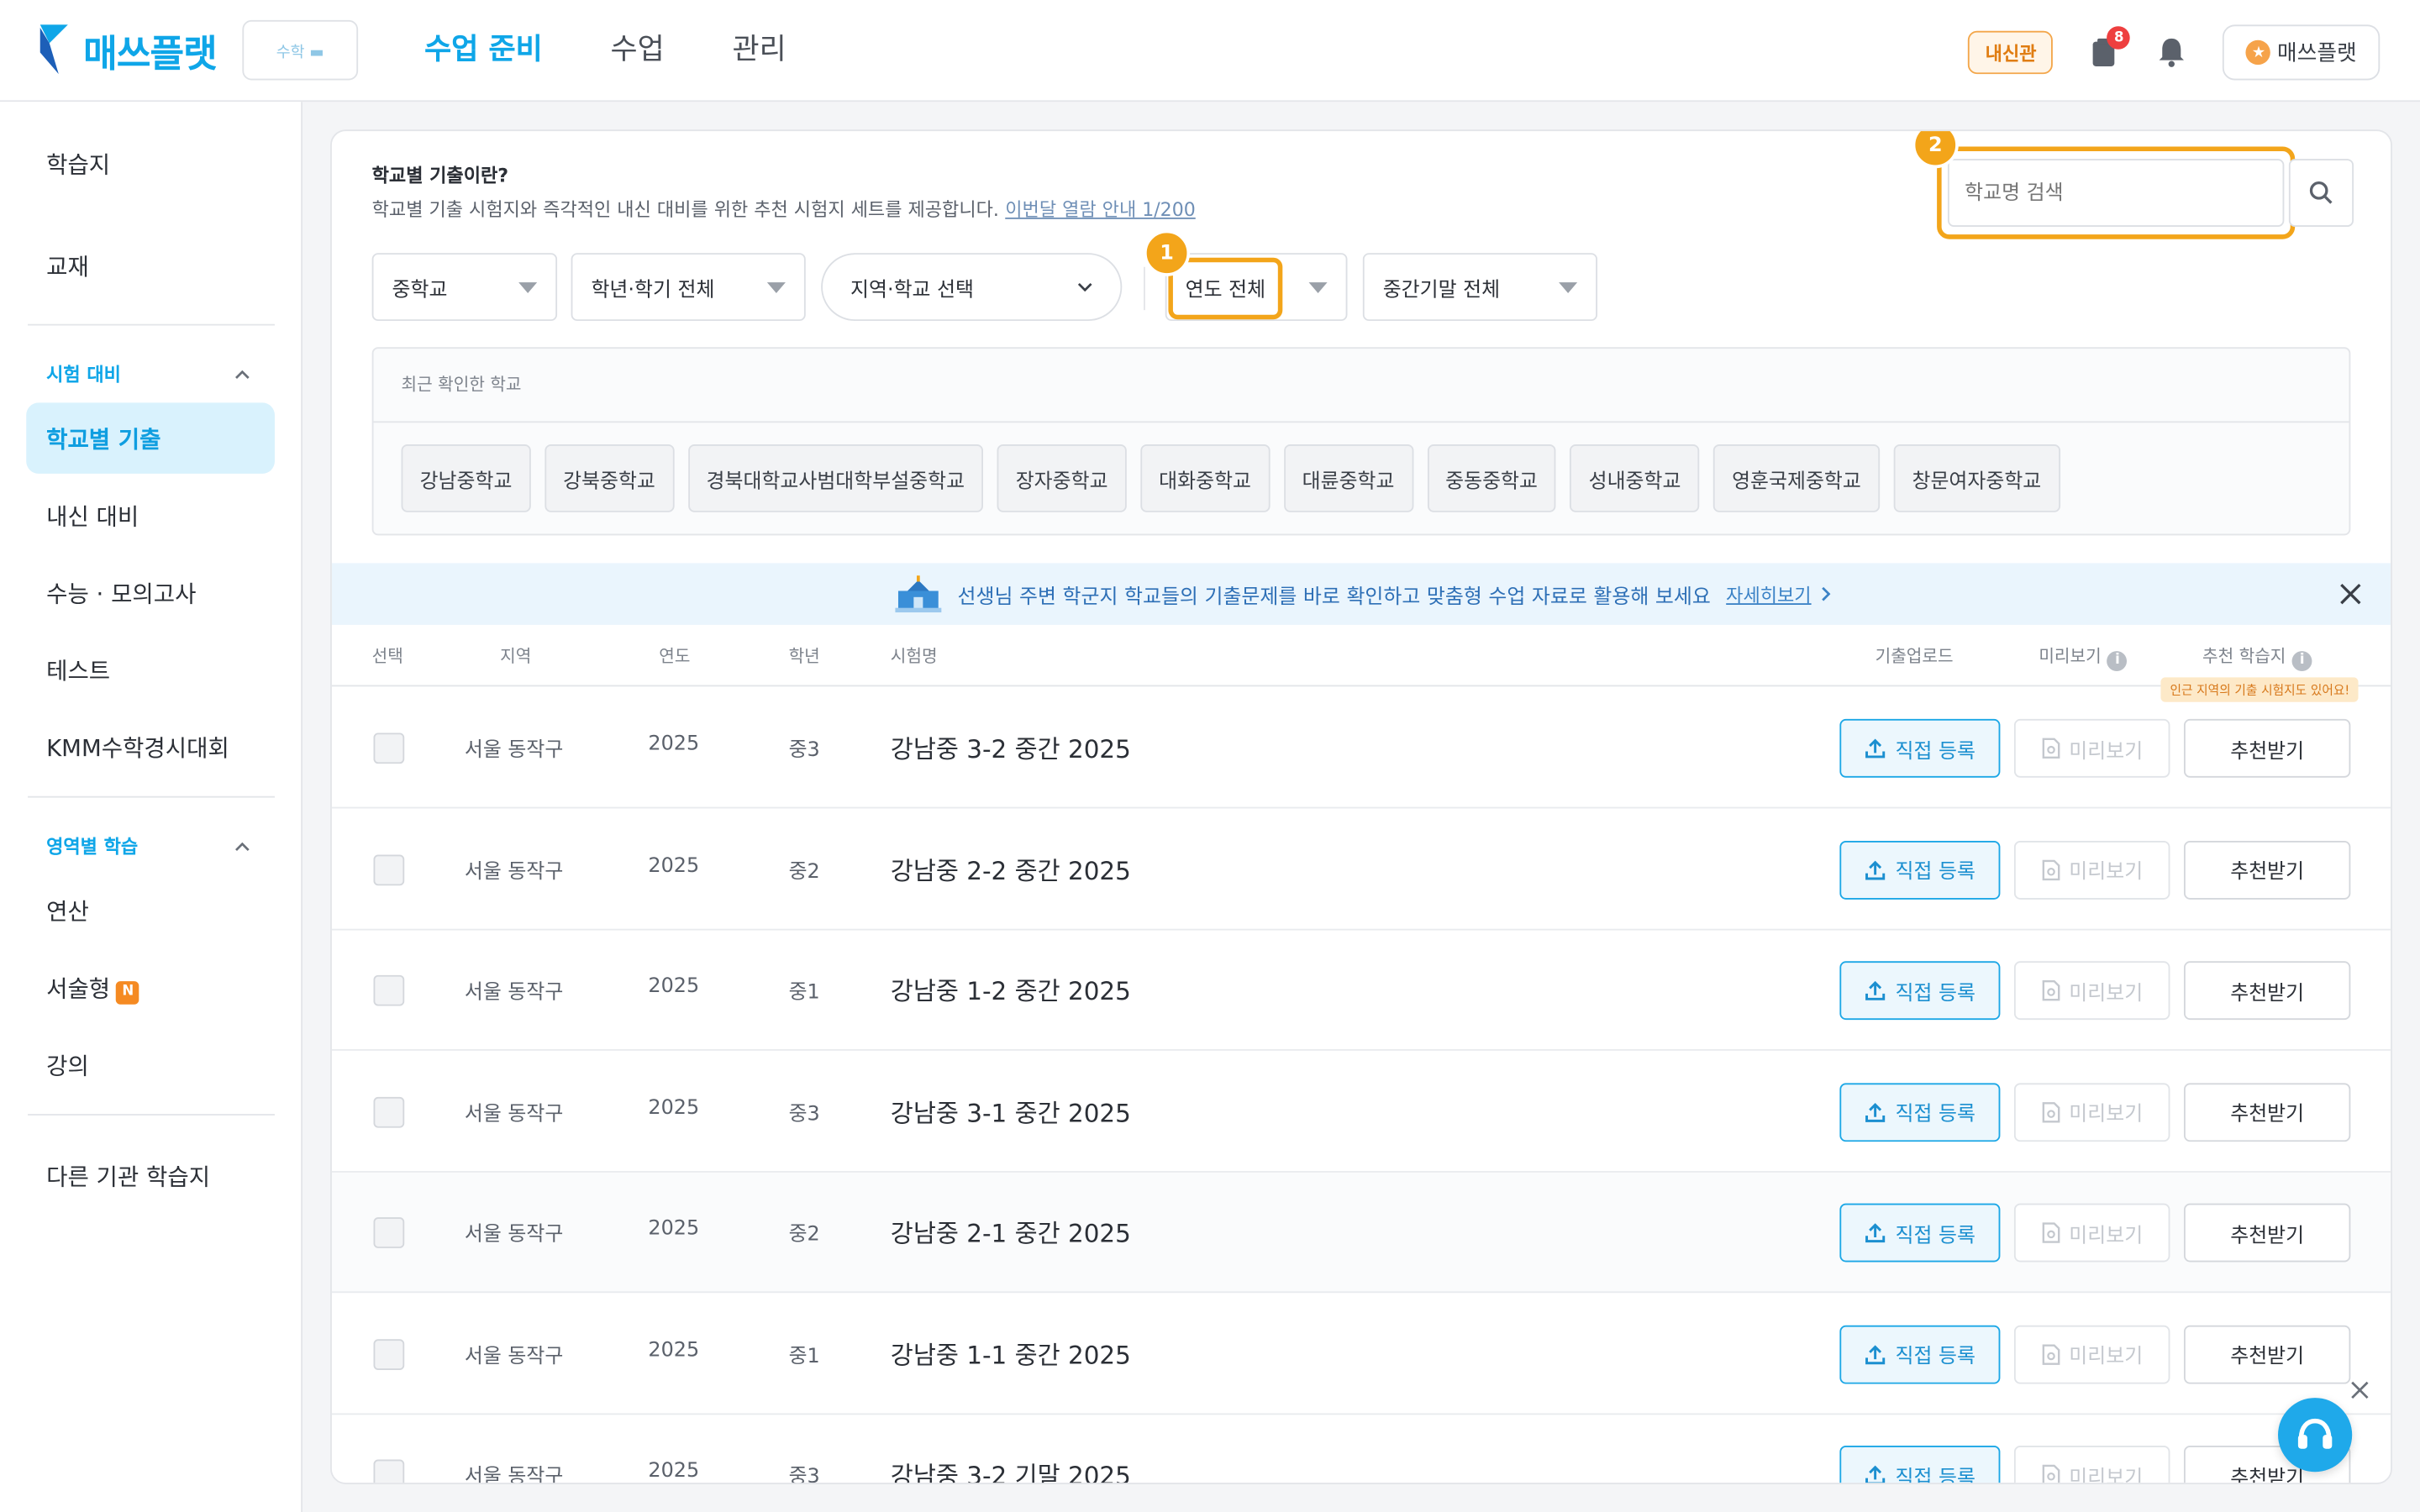 This screenshot has width=2420, height=1512. I want to click on sidebar-section-exam: 시험 대비, so click(148, 374).